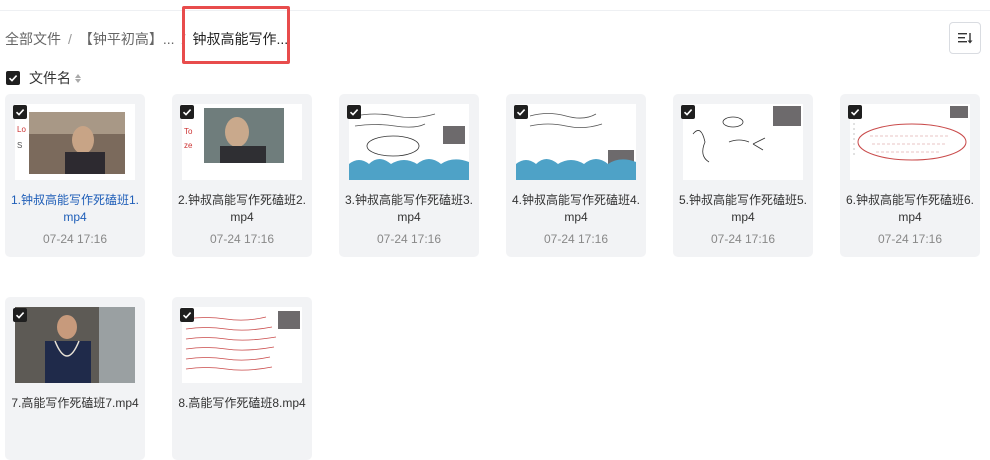  Describe the element at coordinates (75, 403) in the screenshot. I see `file-name: 7.高能写作死磕班7.mp4` at that location.